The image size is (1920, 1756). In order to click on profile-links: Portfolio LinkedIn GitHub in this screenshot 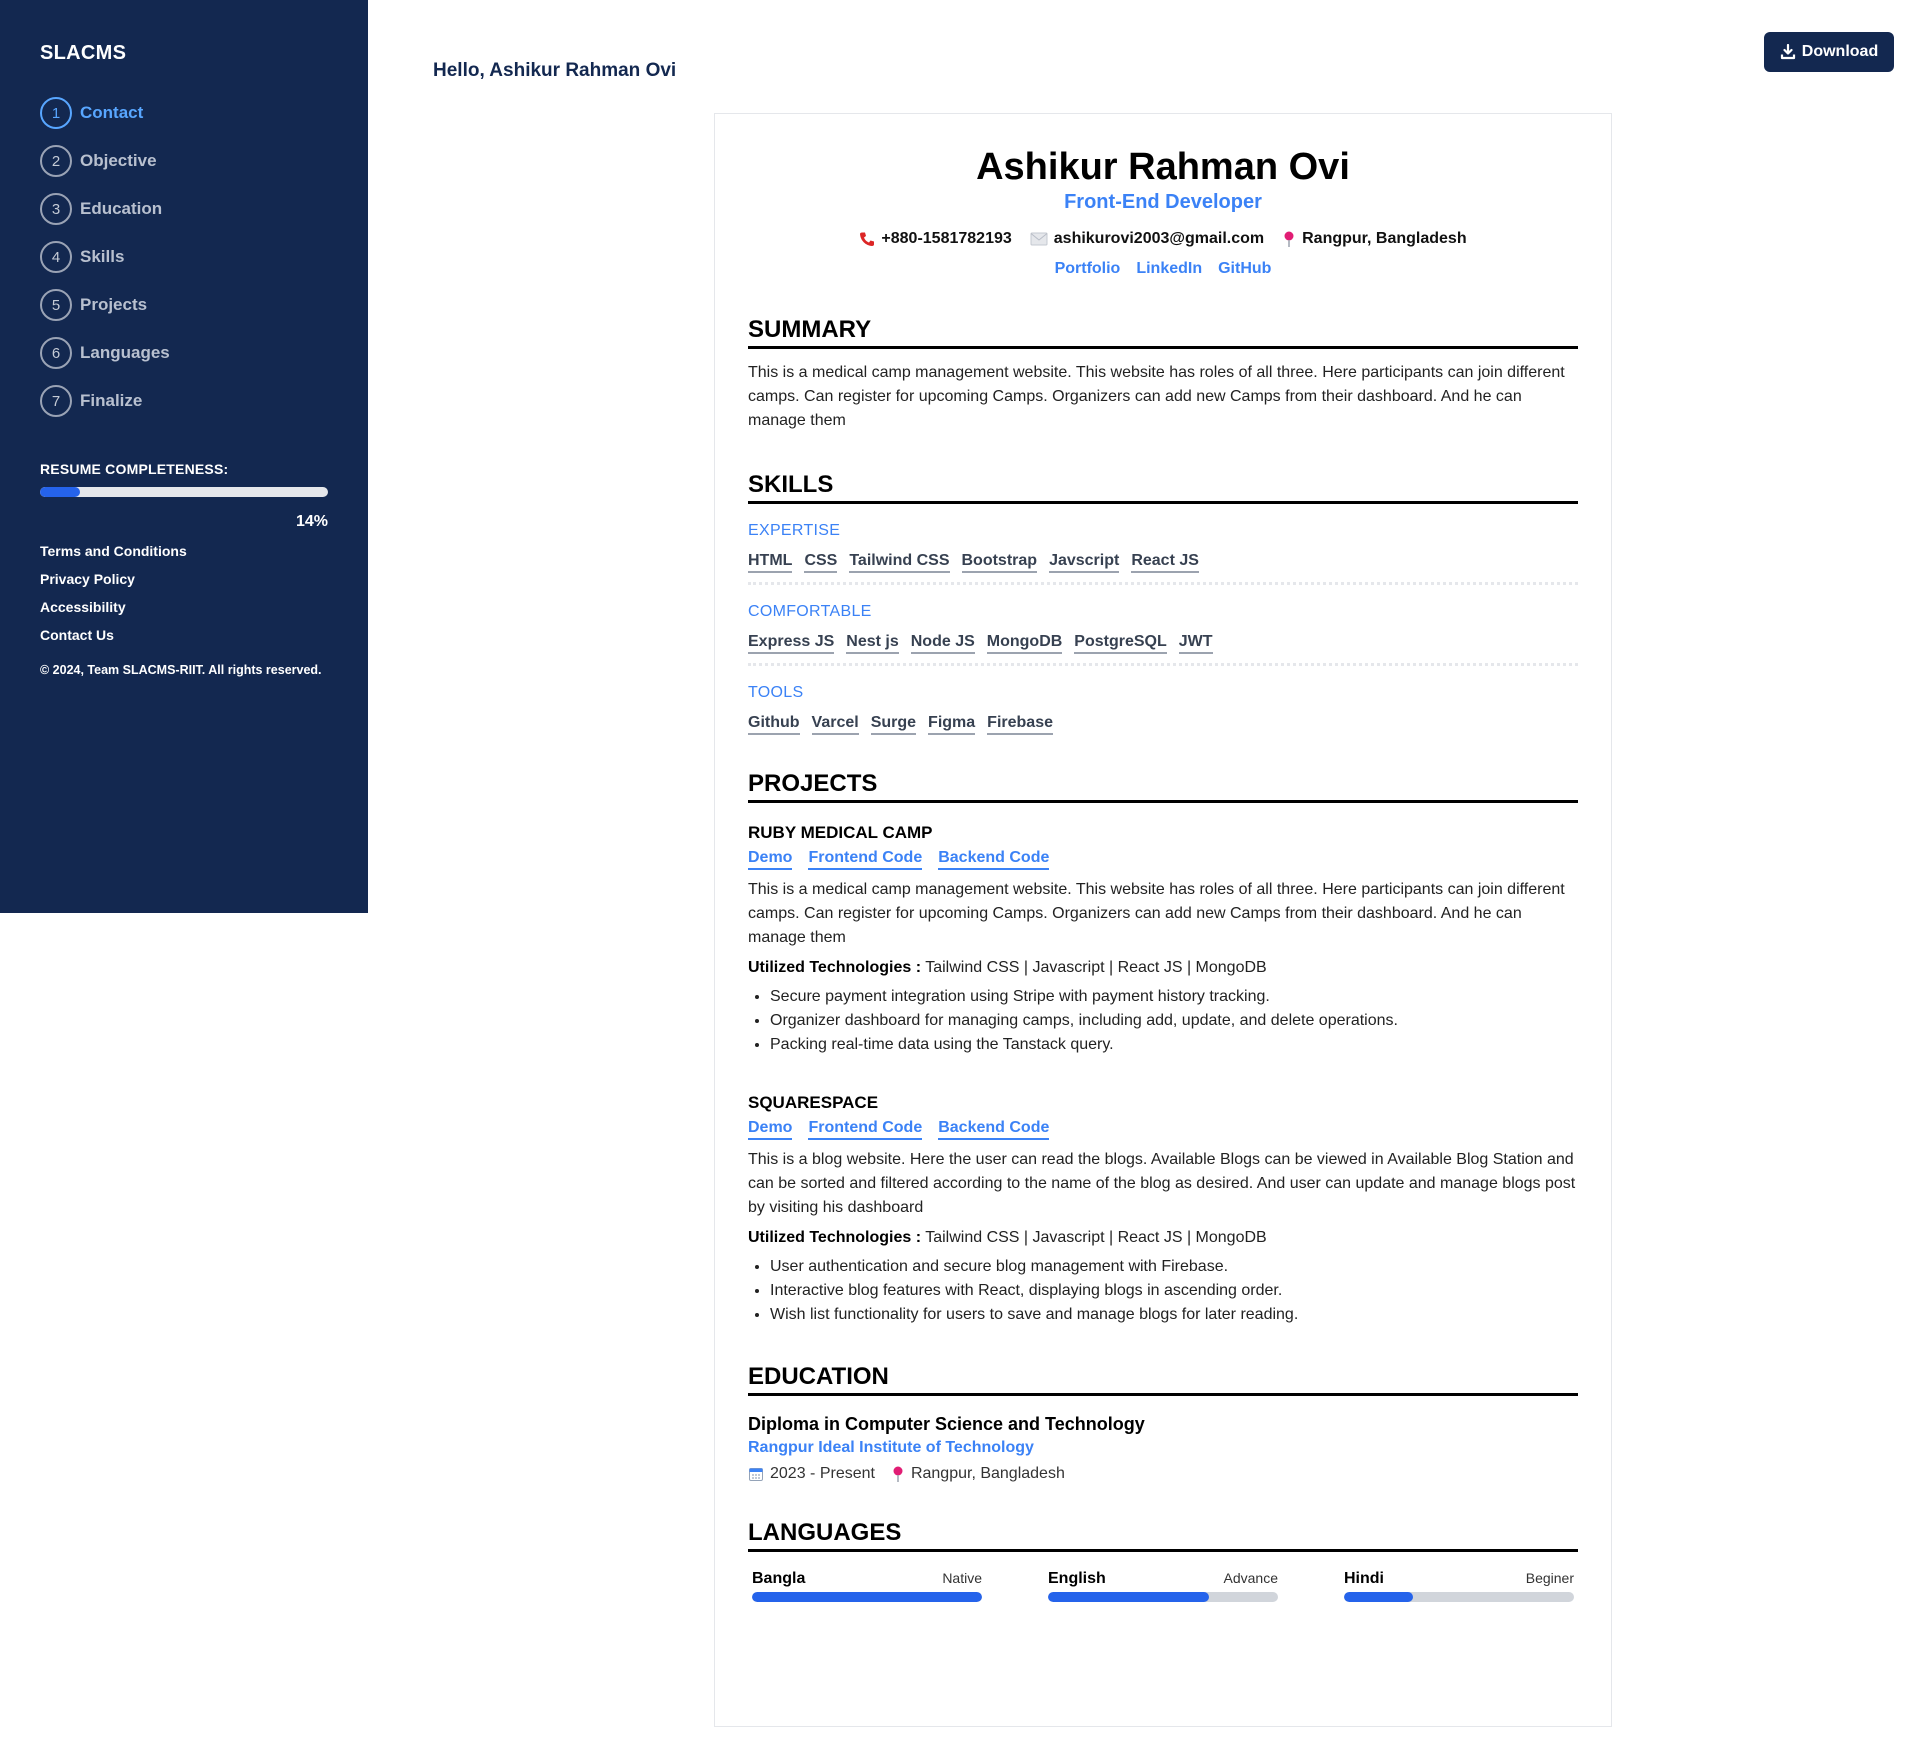, I will do `click(1163, 269)`.